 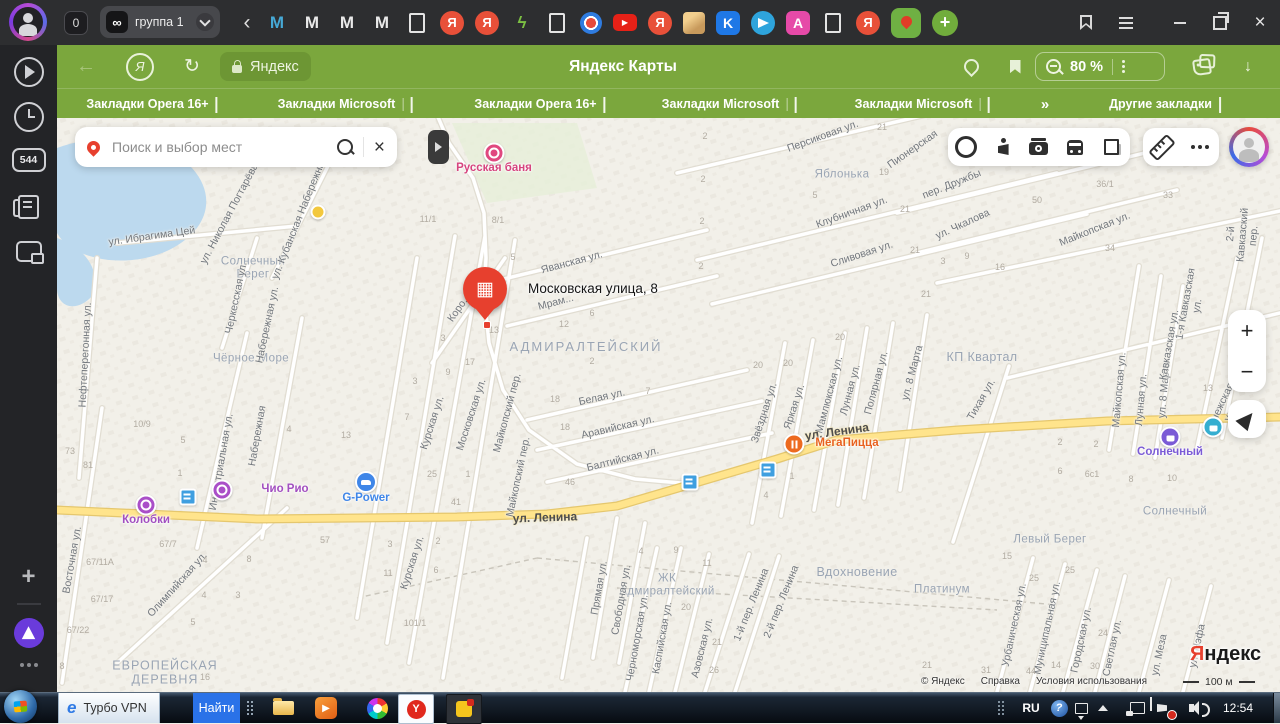 I want to click on sidebar-news-icon, so click(x=28, y=207).